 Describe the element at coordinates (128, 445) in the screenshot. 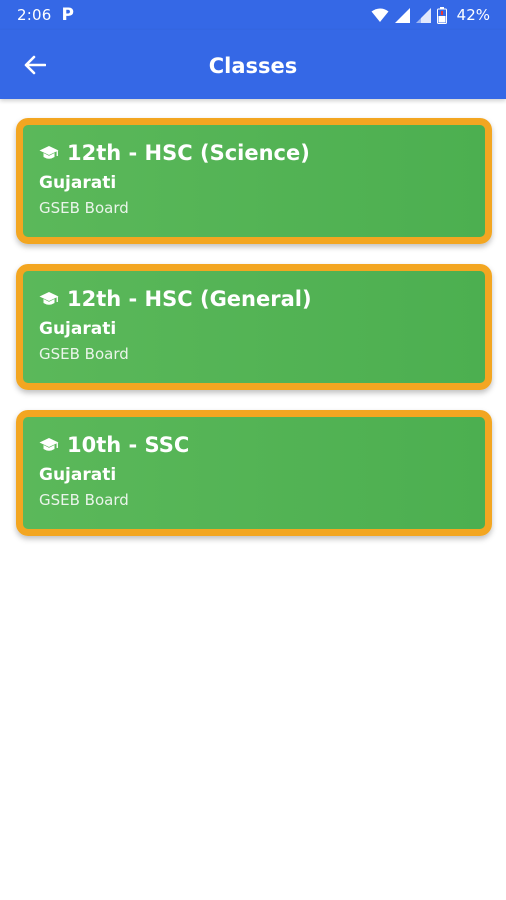

I see `class-title: 10th - SSC` at that location.